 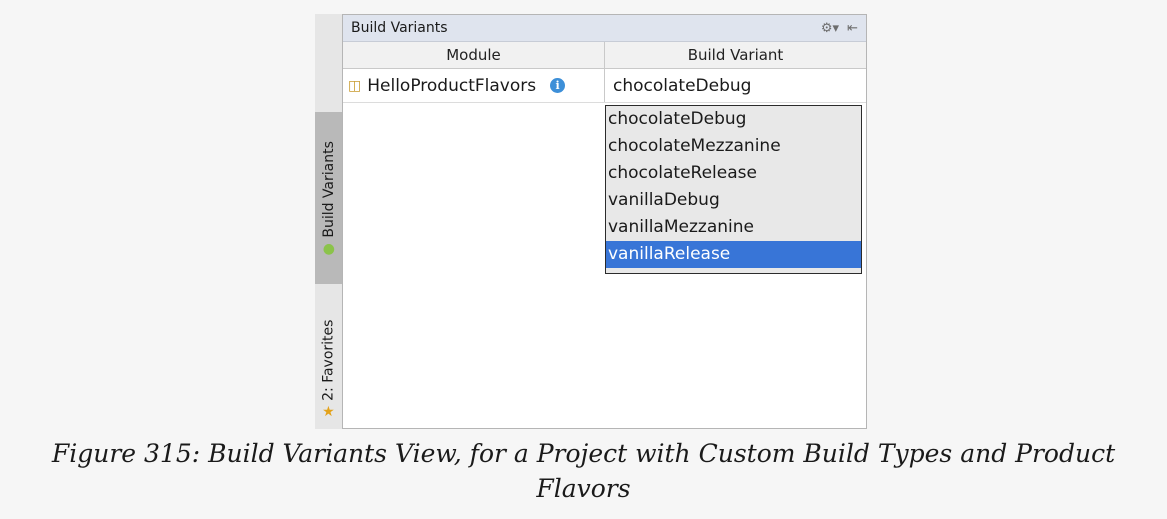 I want to click on dropdown-option: vanillaDebug, so click(x=733, y=200).